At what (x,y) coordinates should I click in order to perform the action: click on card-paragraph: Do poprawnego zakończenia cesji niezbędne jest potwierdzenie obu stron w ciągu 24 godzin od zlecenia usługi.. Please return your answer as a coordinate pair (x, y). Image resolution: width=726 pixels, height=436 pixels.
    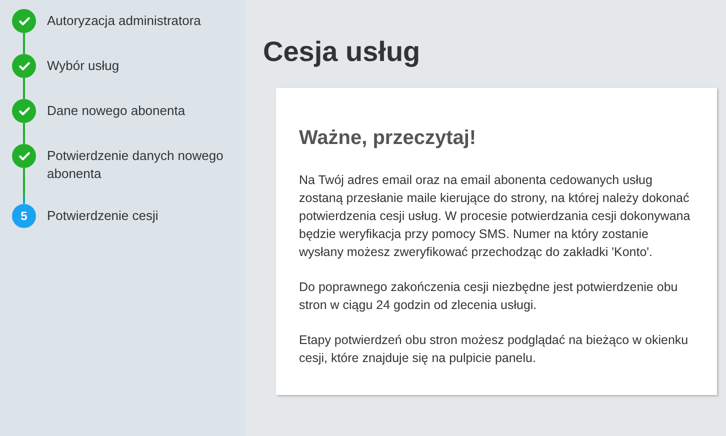
    Looking at the image, I should click on (489, 296).